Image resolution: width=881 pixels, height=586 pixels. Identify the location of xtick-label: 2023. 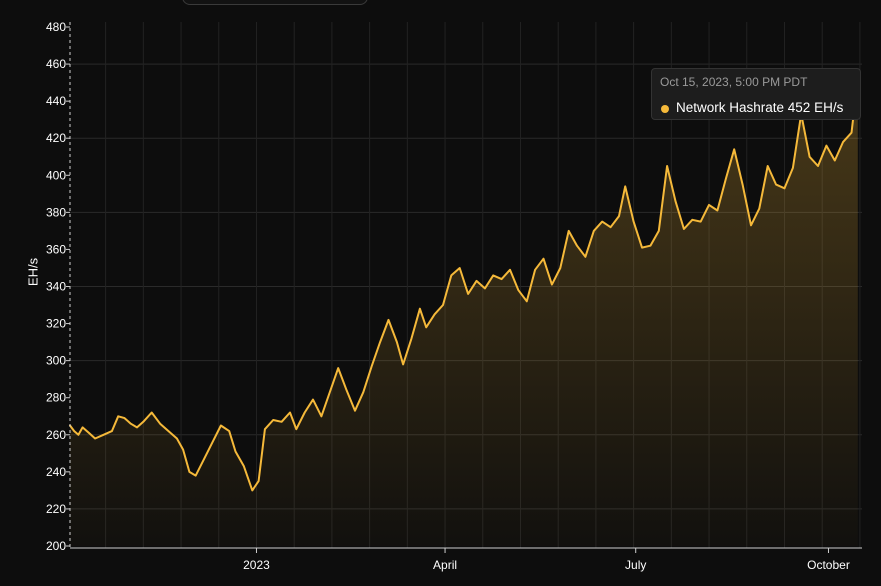
(256, 565).